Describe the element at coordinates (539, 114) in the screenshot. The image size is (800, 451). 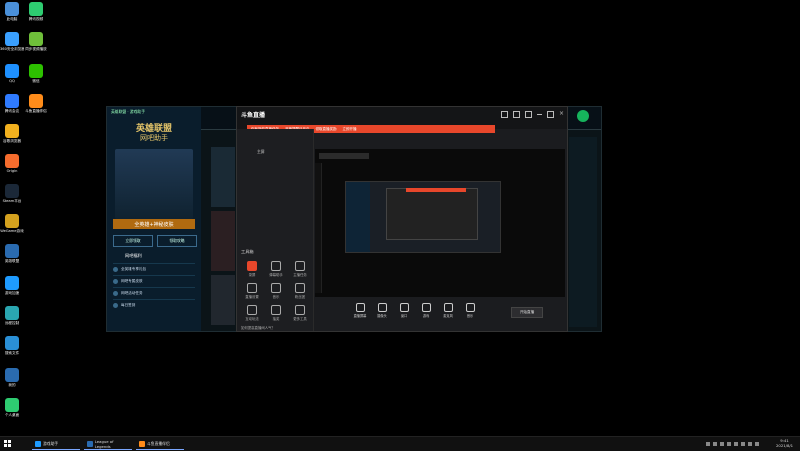
I see `minimize-icon` at that location.